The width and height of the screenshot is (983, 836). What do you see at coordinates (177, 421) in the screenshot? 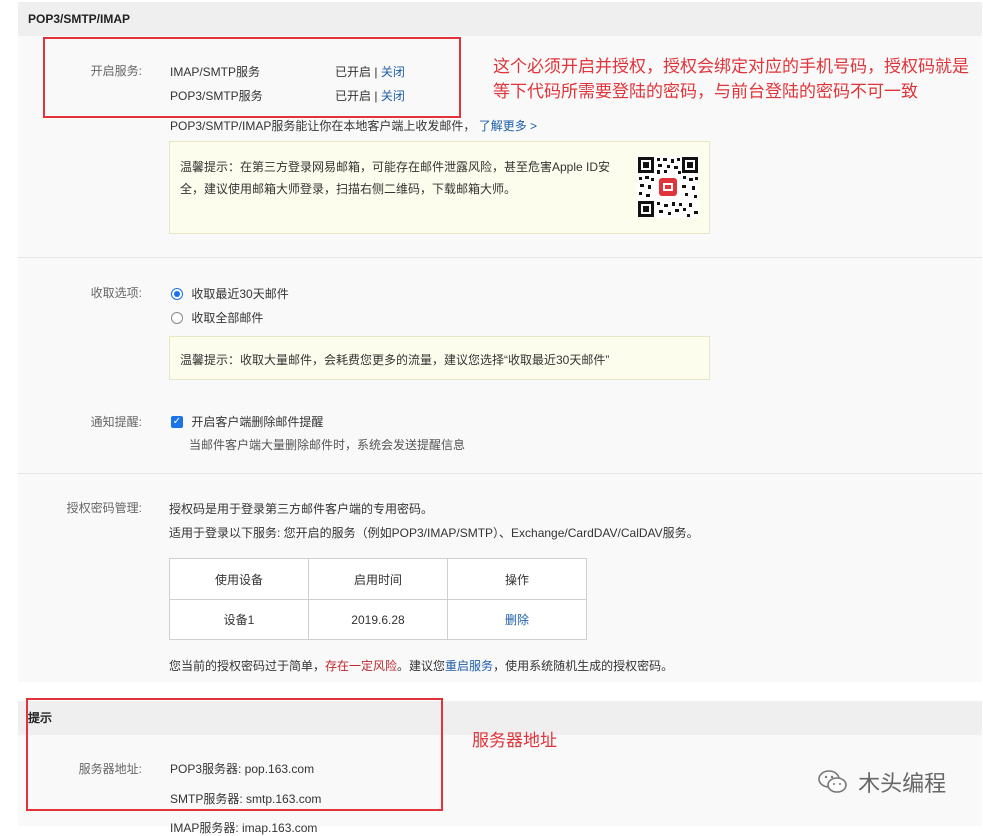
I see `checkbox-checked-icon: ✓` at bounding box center [177, 421].